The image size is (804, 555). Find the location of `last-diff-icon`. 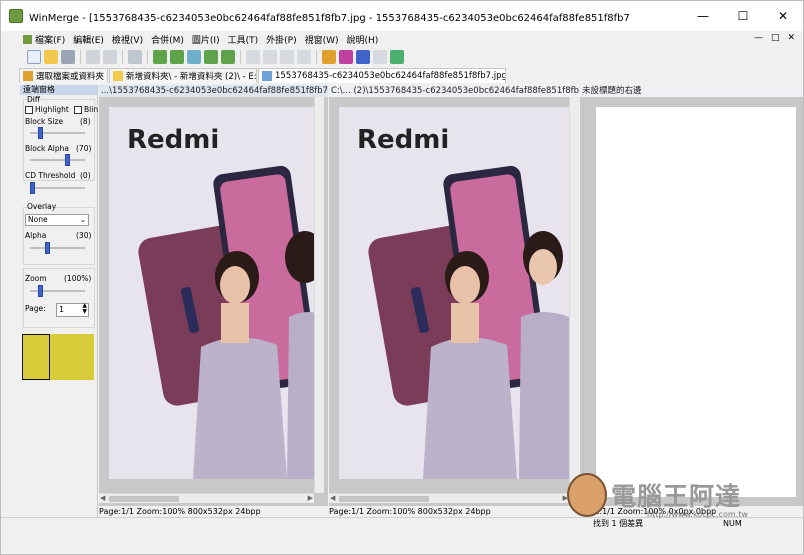

last-diff-icon is located at coordinates (228, 57).